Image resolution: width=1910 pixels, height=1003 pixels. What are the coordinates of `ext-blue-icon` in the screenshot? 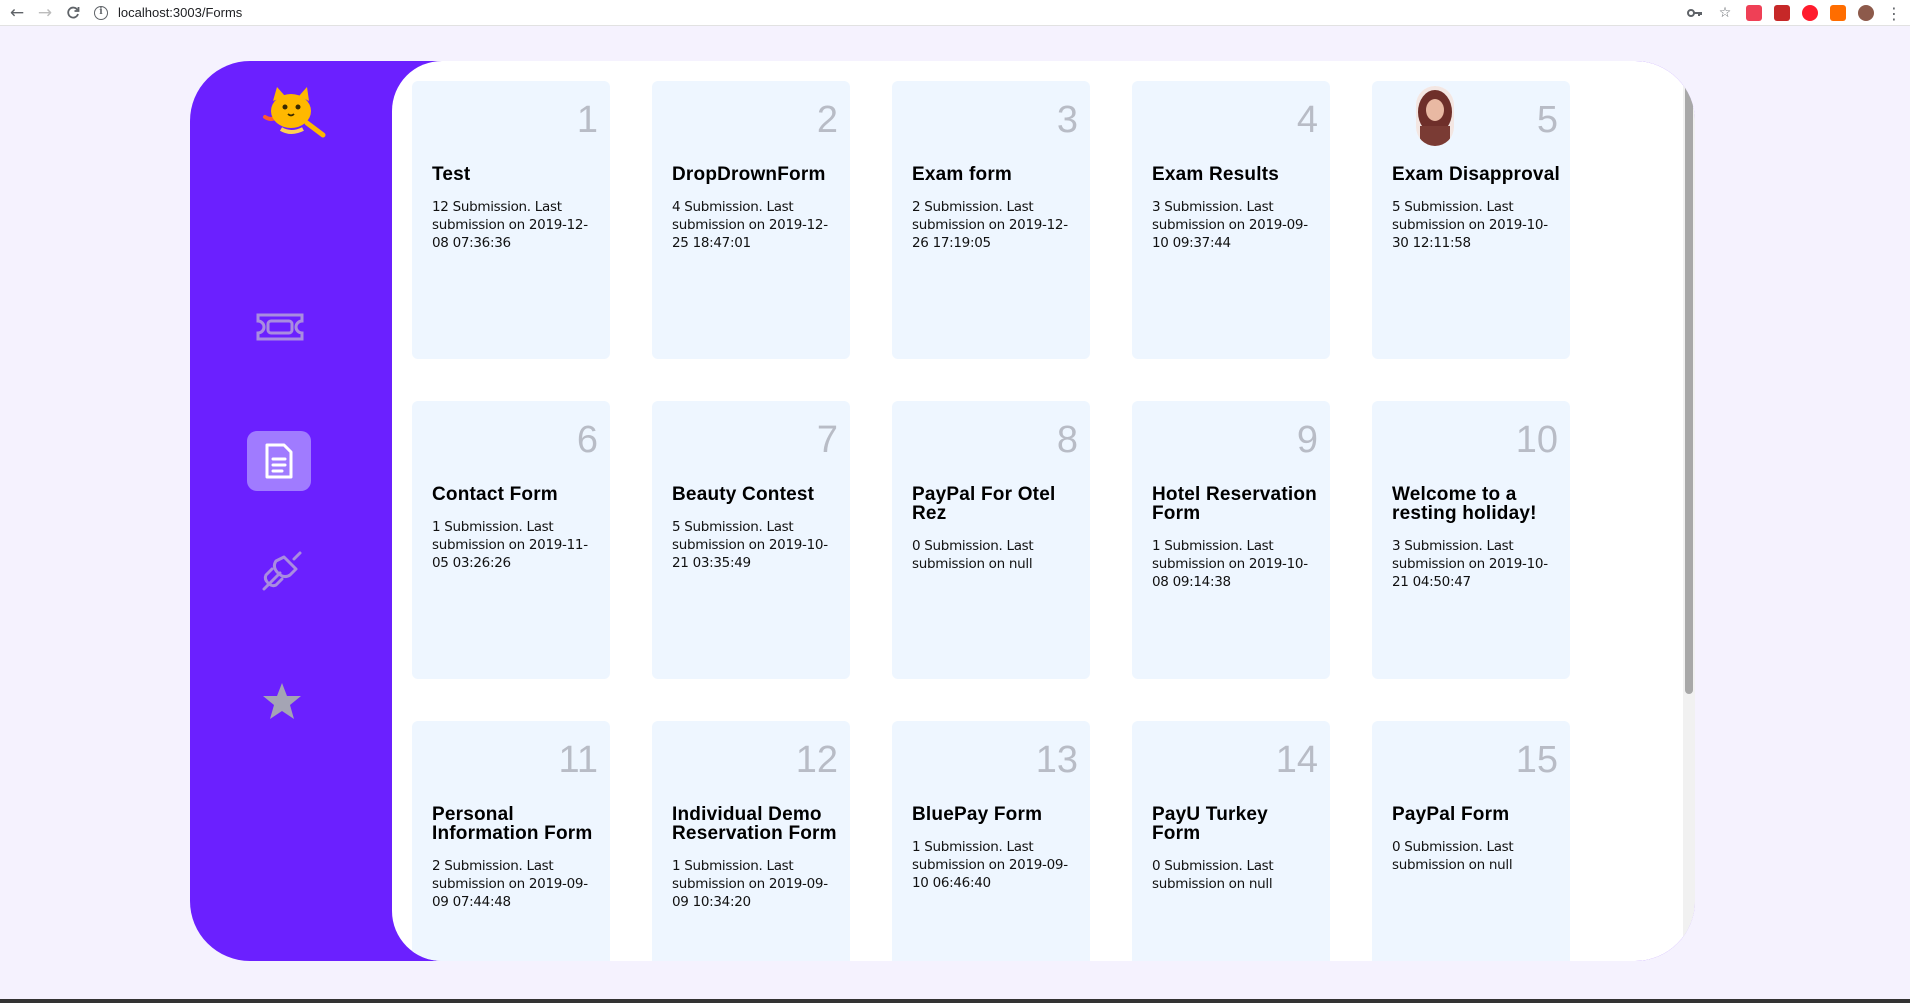 It's located at (1838, 13).